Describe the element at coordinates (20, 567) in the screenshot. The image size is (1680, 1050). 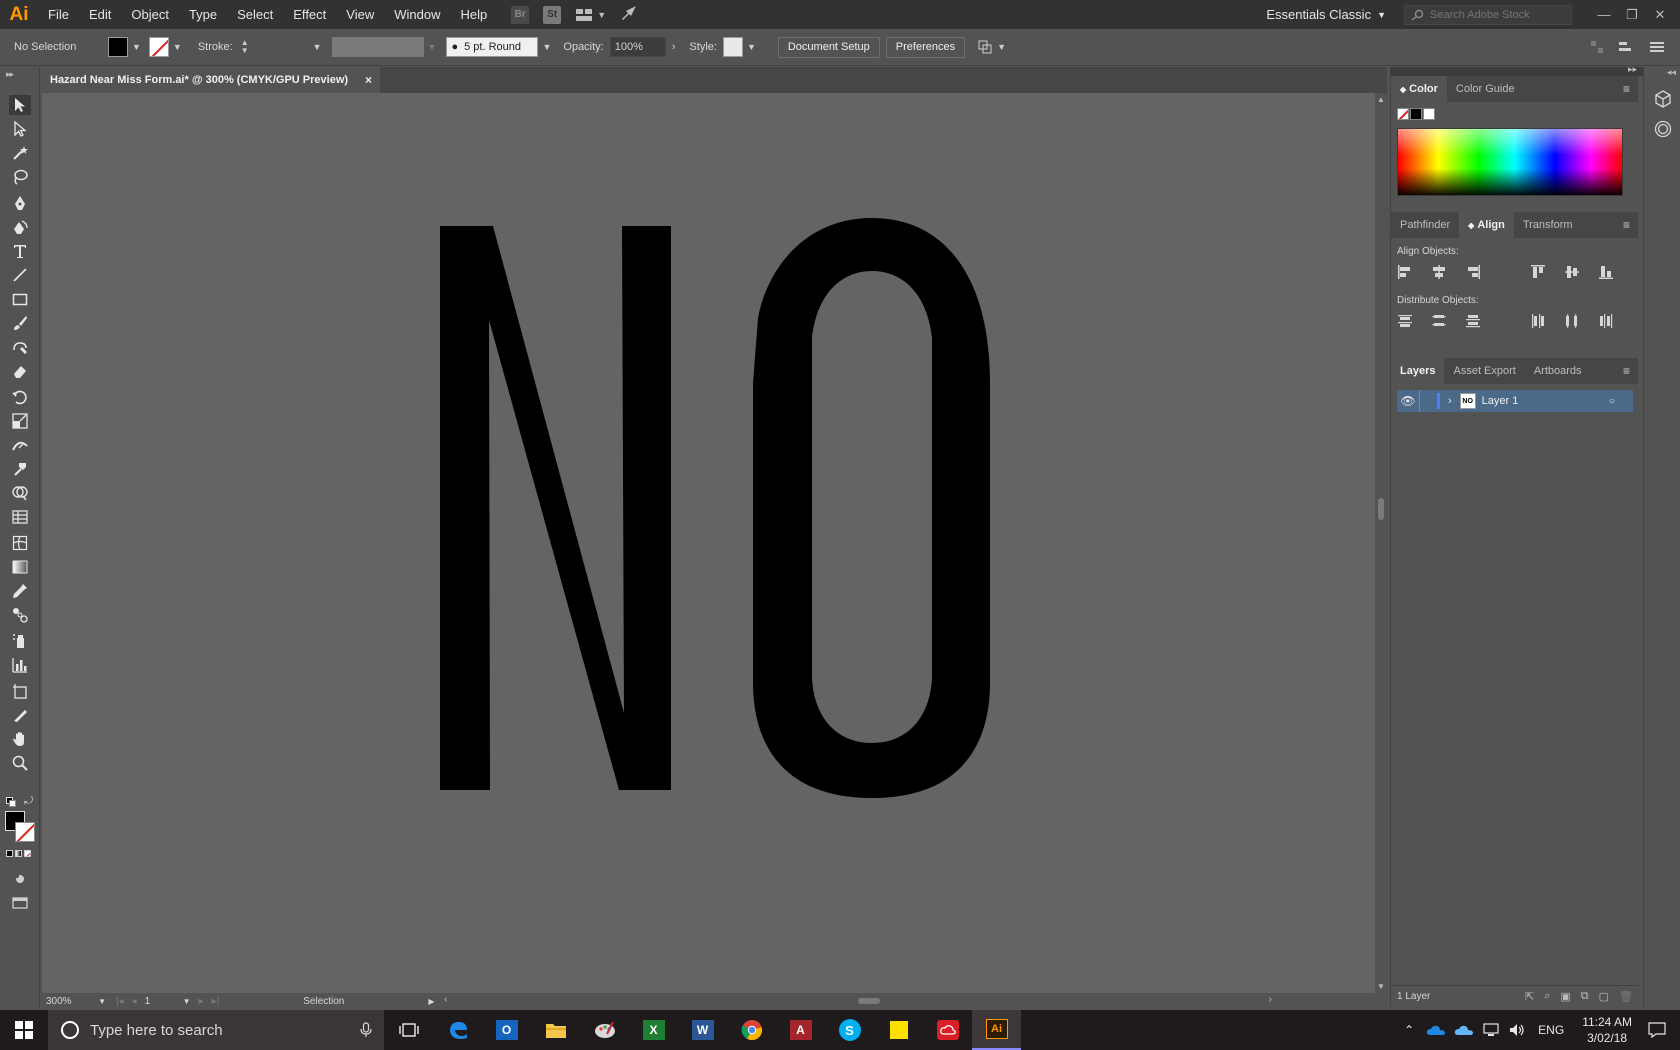
I see `gradient-tool-icon` at that location.